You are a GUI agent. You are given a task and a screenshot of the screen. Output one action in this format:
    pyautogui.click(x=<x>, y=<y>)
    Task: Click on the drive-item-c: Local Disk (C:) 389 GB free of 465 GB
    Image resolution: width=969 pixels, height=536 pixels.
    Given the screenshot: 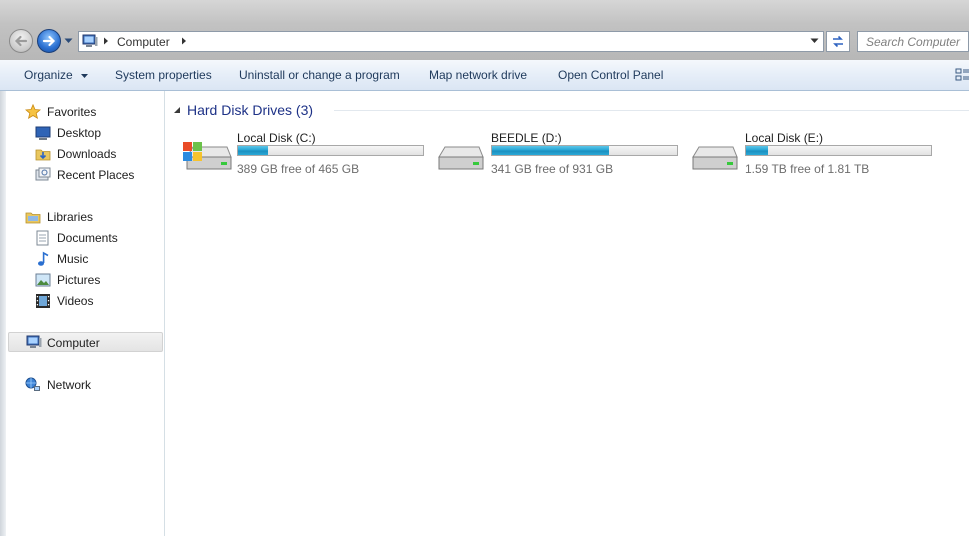 What is the action you would take?
    pyautogui.click(x=308, y=156)
    